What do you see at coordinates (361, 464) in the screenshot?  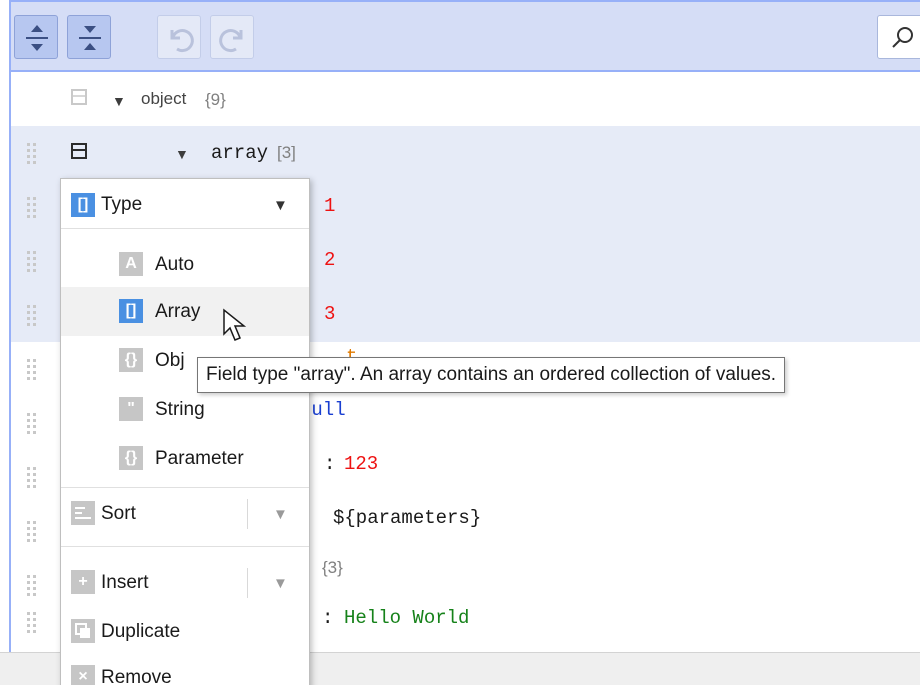 I see `number-value: 123` at bounding box center [361, 464].